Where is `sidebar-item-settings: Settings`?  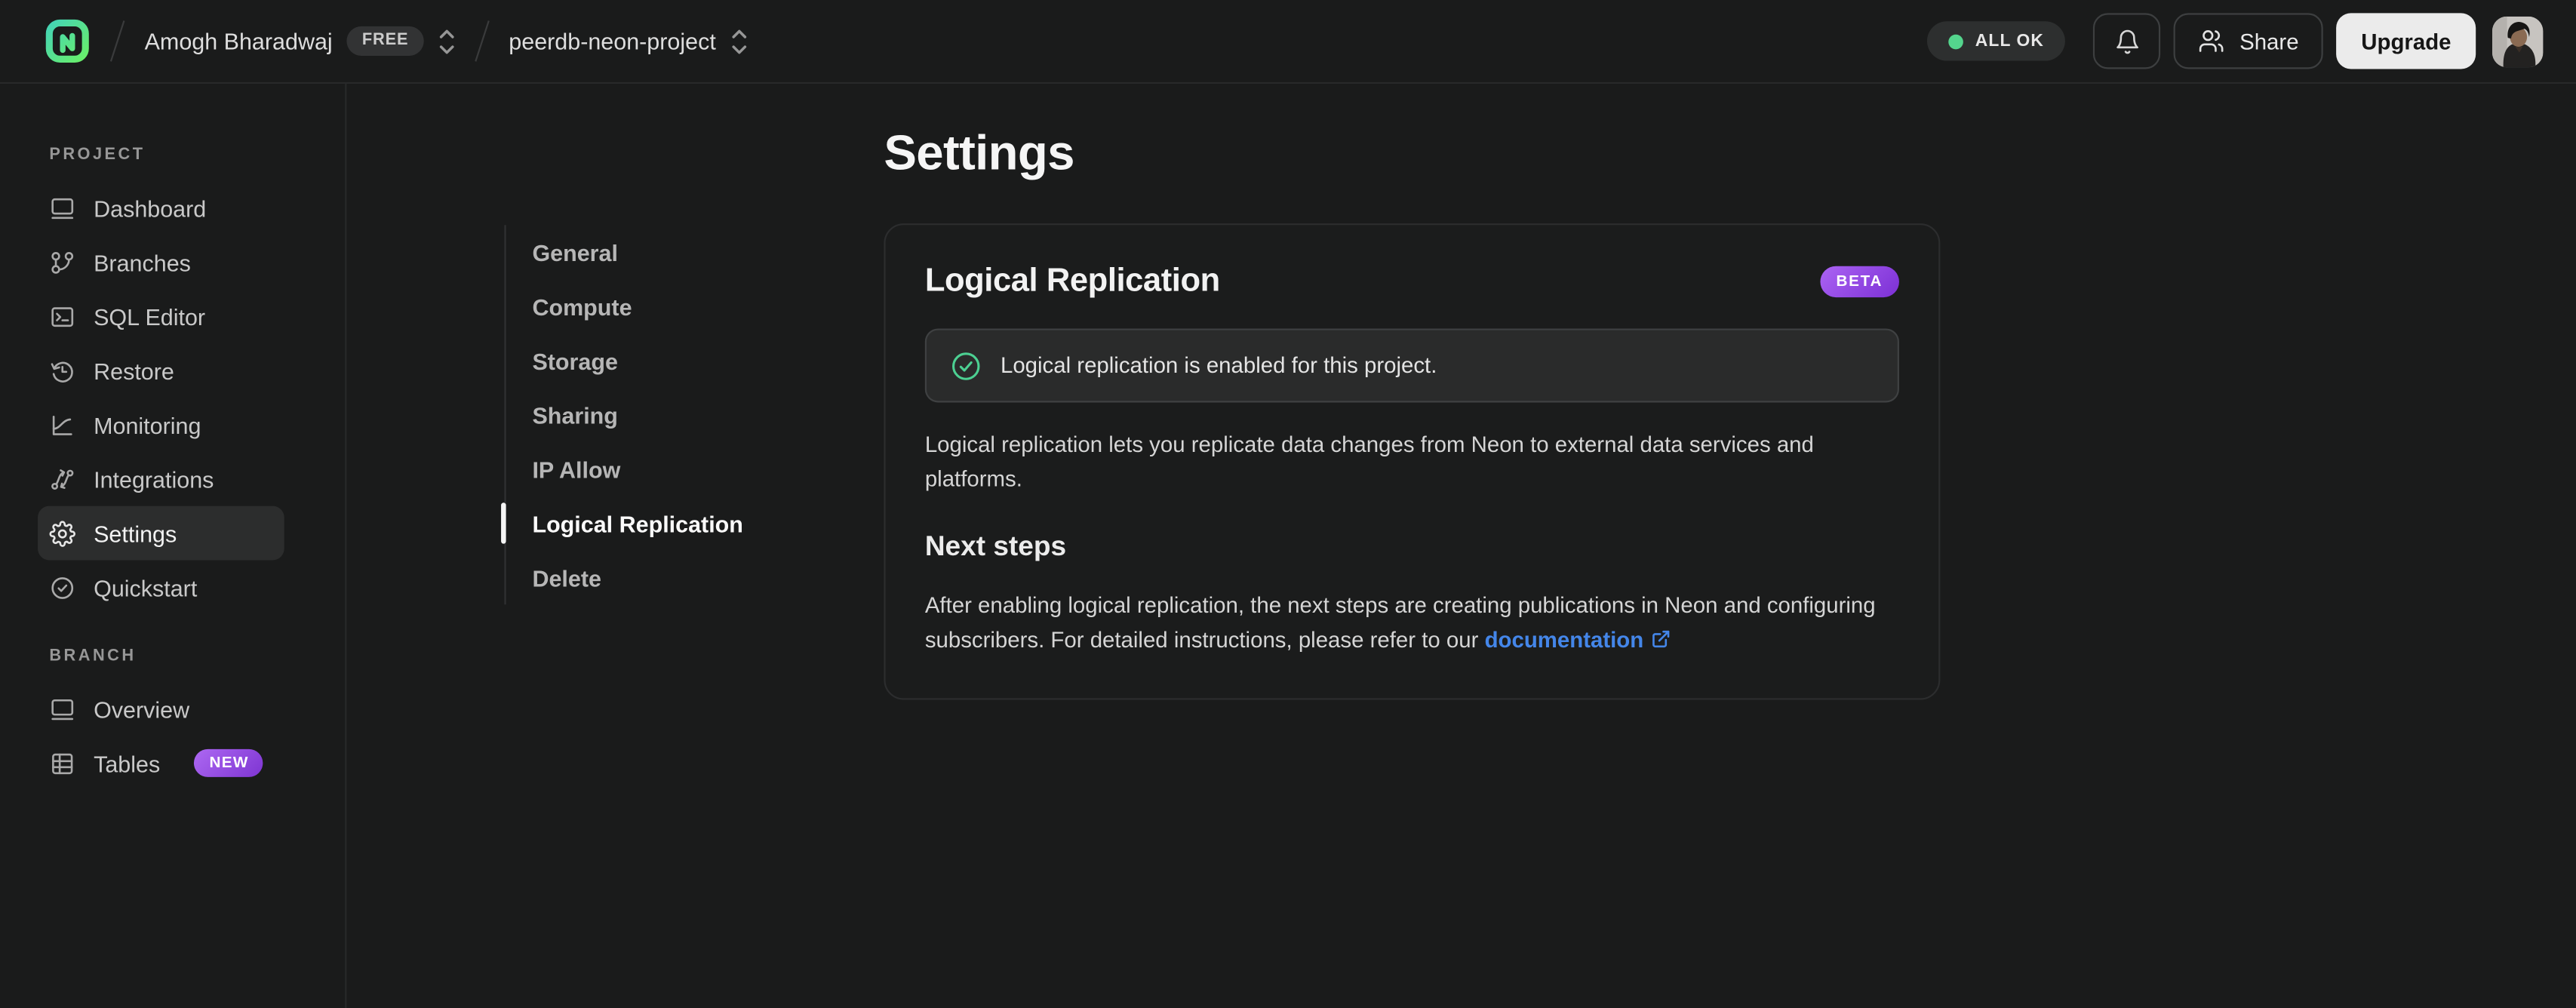 sidebar-item-settings: Settings is located at coordinates (161, 533).